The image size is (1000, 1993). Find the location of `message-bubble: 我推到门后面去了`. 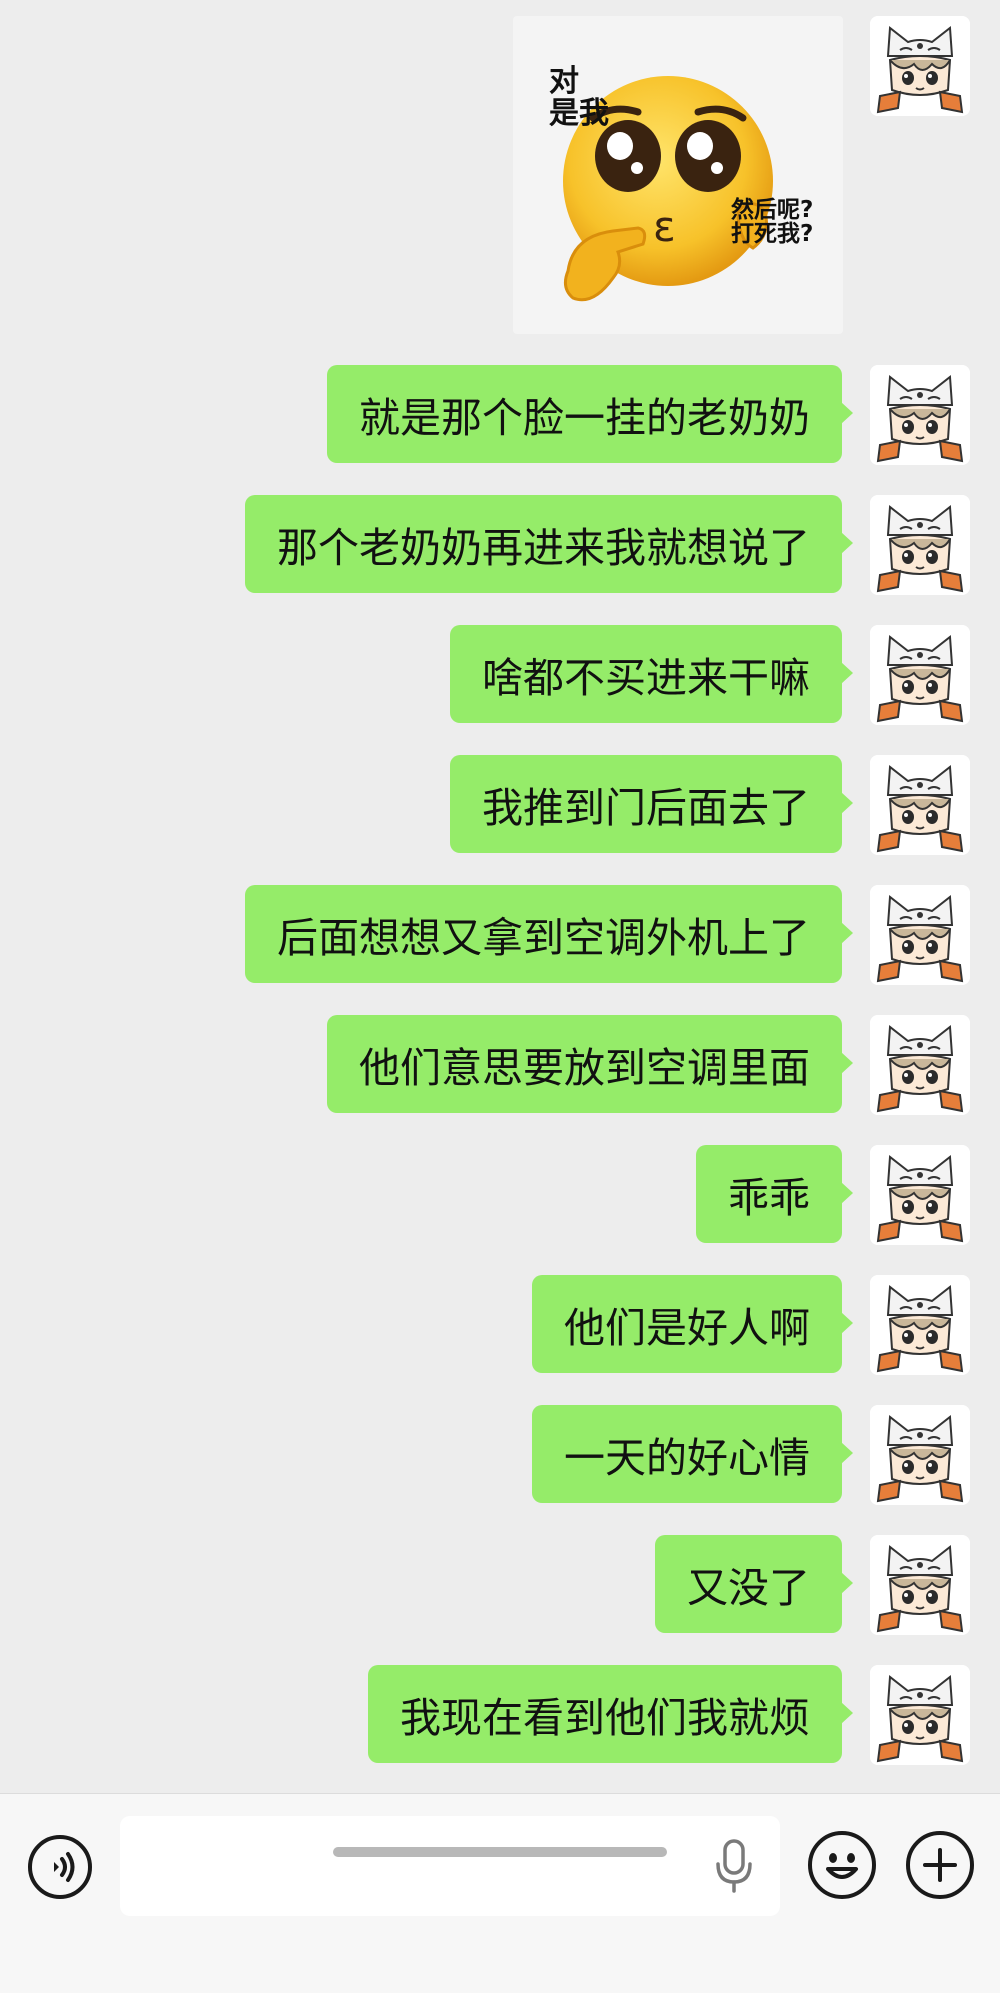

message-bubble: 我推到门后面去了 is located at coordinates (651, 804).